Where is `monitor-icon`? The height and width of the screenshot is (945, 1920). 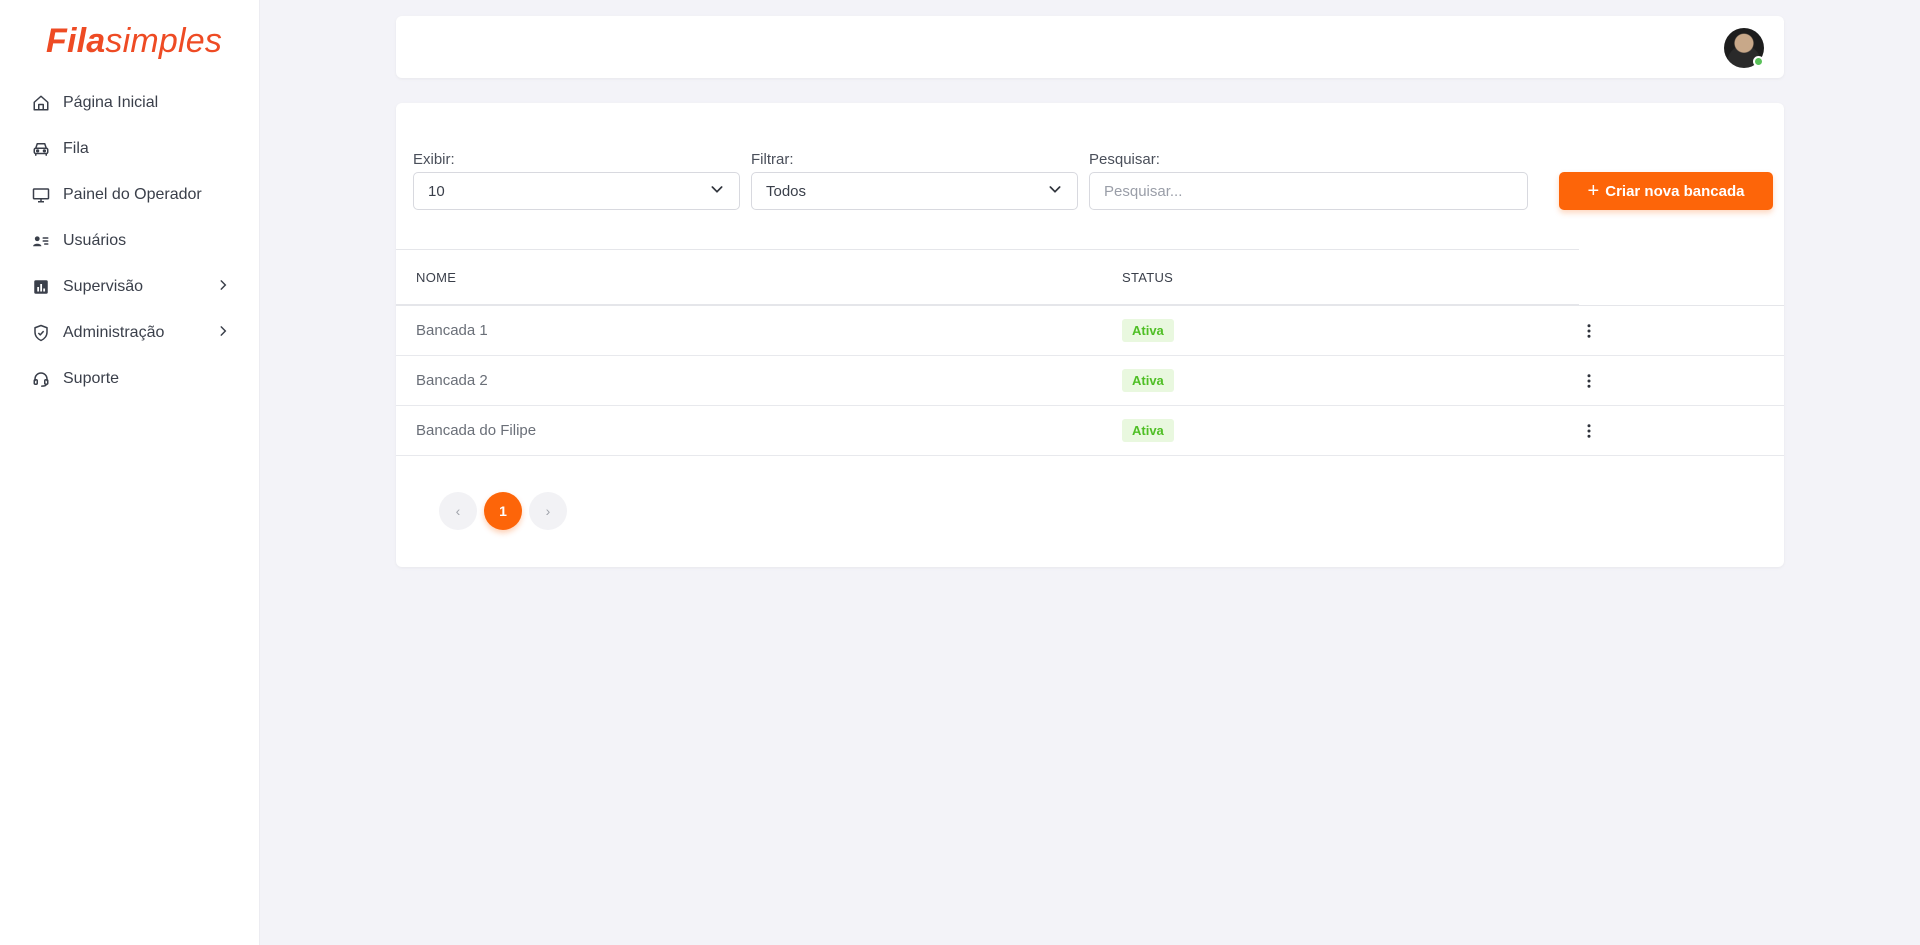 monitor-icon is located at coordinates (41, 195).